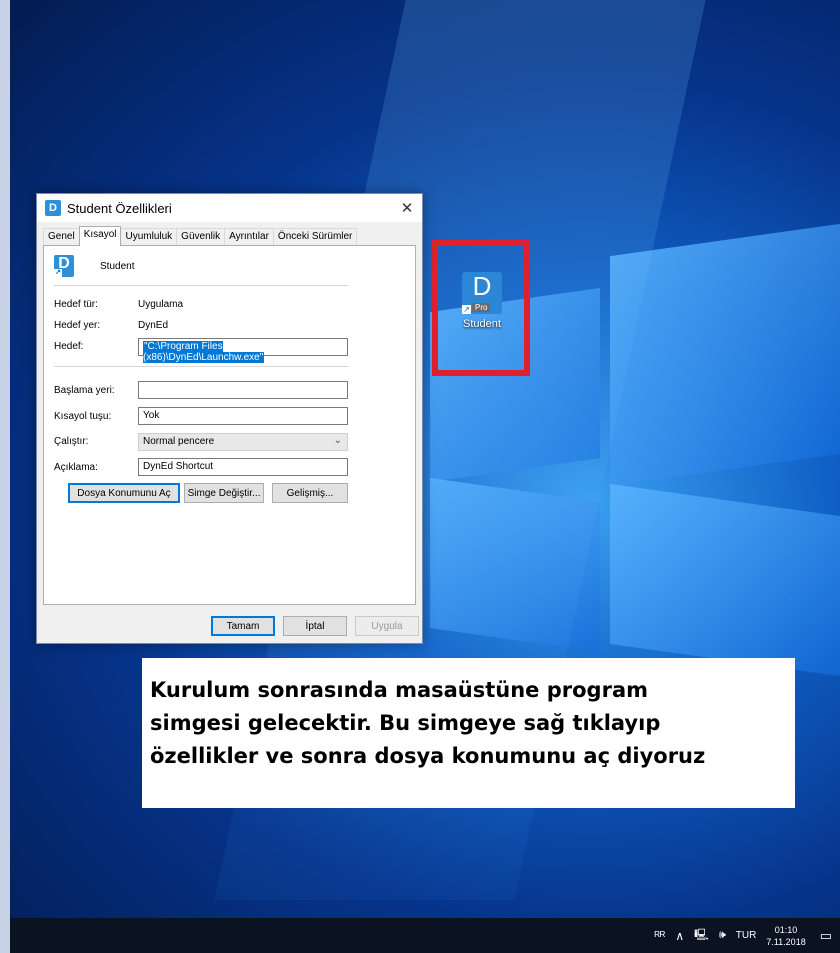 Image resolution: width=840 pixels, height=953 pixels. I want to click on target-type-value: Uygulama, so click(161, 304).